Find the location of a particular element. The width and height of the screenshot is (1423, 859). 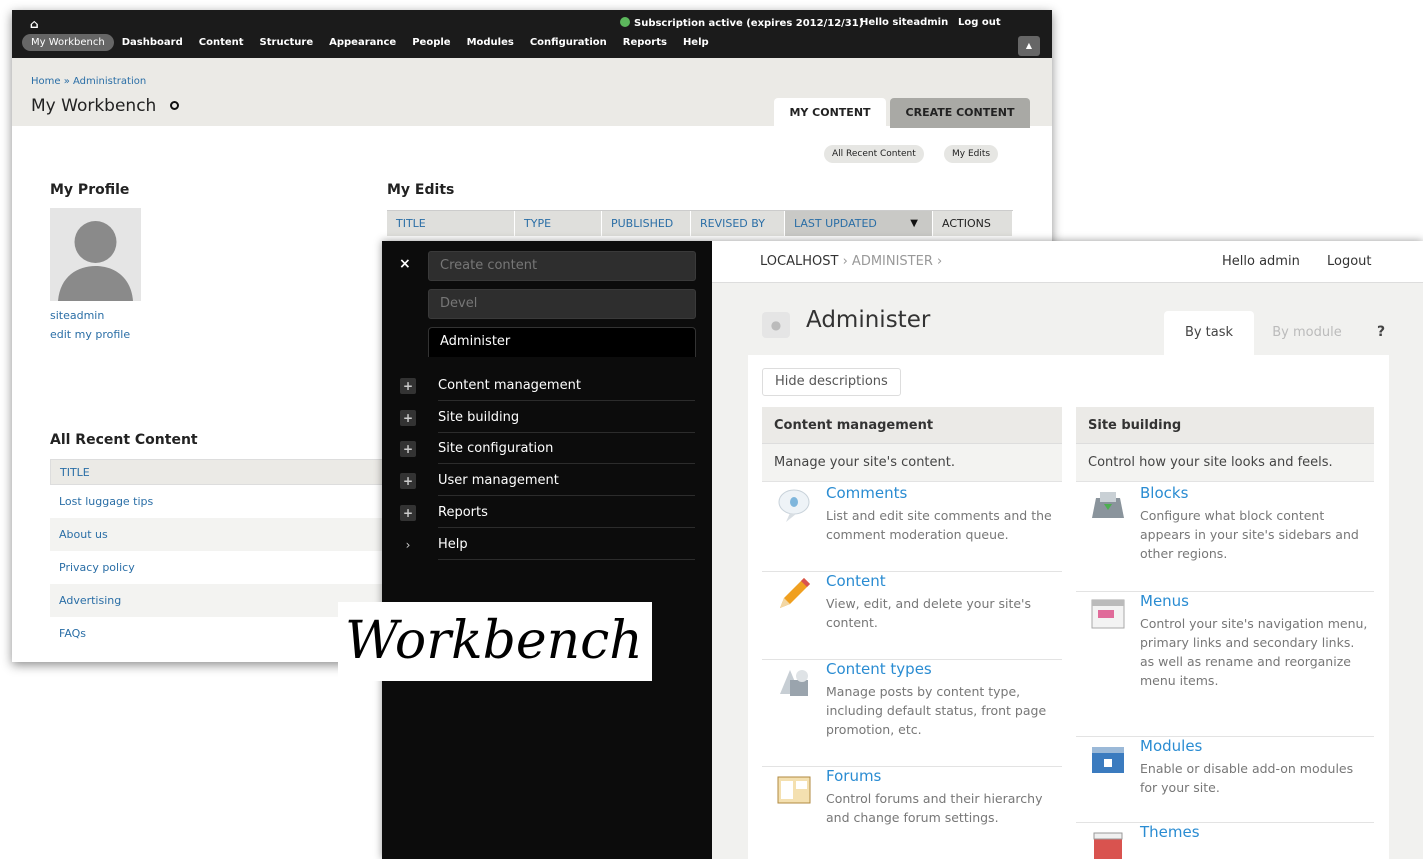

col-last-updated: LAST UPDATED ▼ is located at coordinates (859, 223).